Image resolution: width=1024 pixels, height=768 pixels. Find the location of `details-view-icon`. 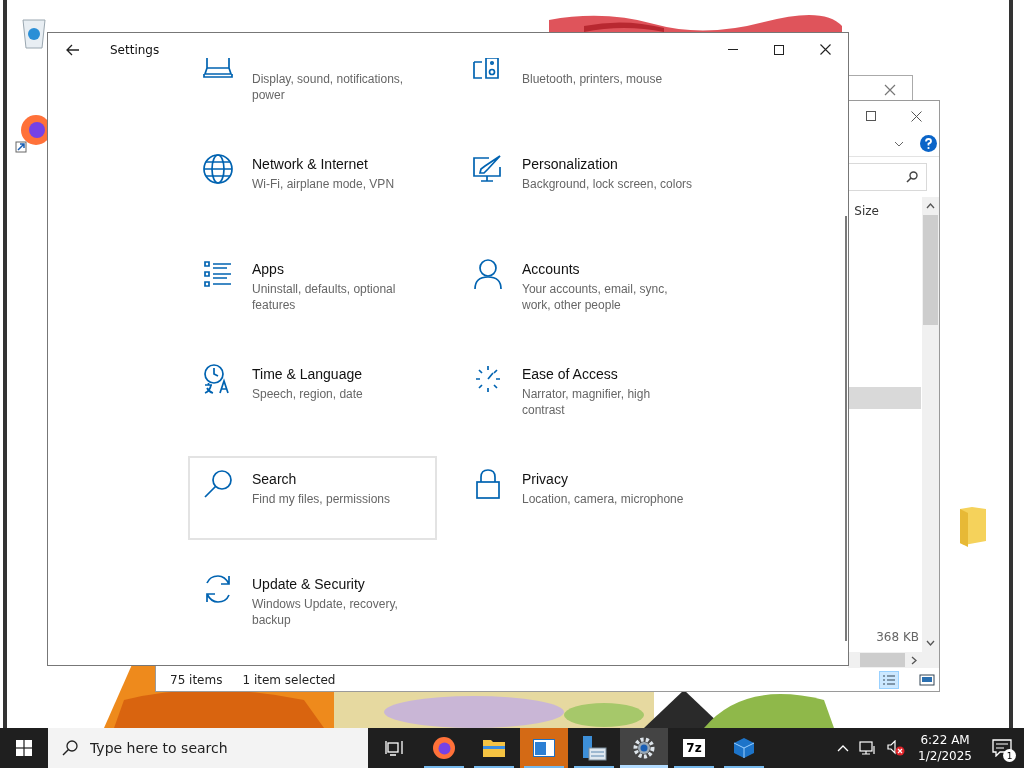

details-view-icon is located at coordinates (889, 679).